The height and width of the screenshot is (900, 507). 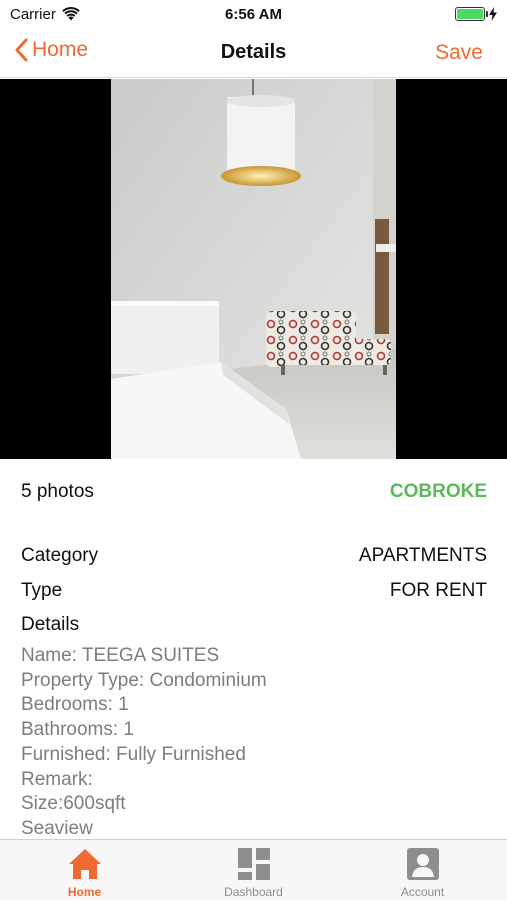 I want to click on detail-line: Bathrooms: 1, so click(x=77, y=730).